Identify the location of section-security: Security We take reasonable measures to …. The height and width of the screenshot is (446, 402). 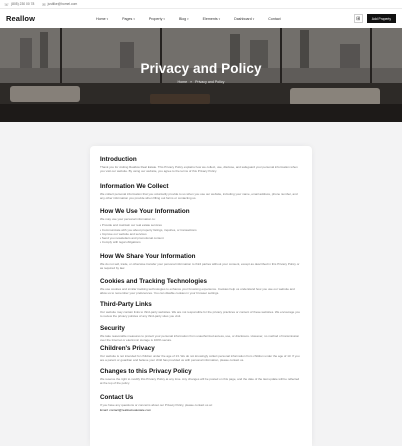
(201, 335).